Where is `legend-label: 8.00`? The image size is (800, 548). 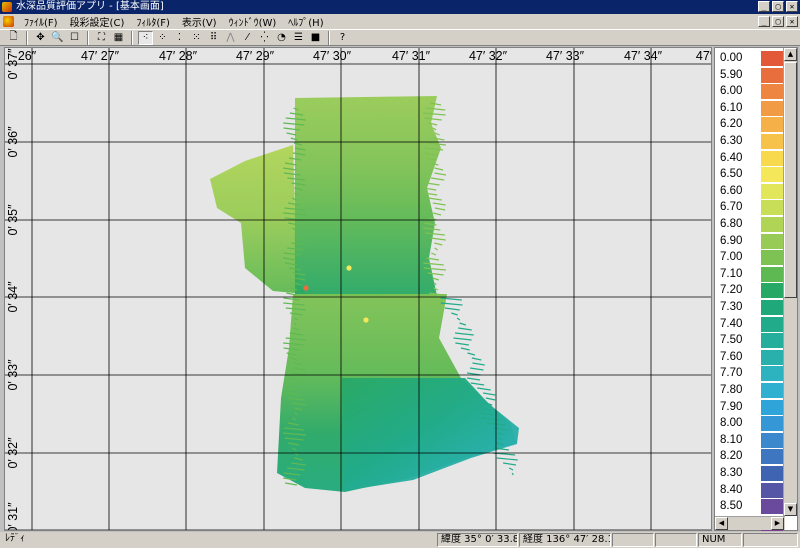
legend-label: 8.00 is located at coordinates (731, 423).